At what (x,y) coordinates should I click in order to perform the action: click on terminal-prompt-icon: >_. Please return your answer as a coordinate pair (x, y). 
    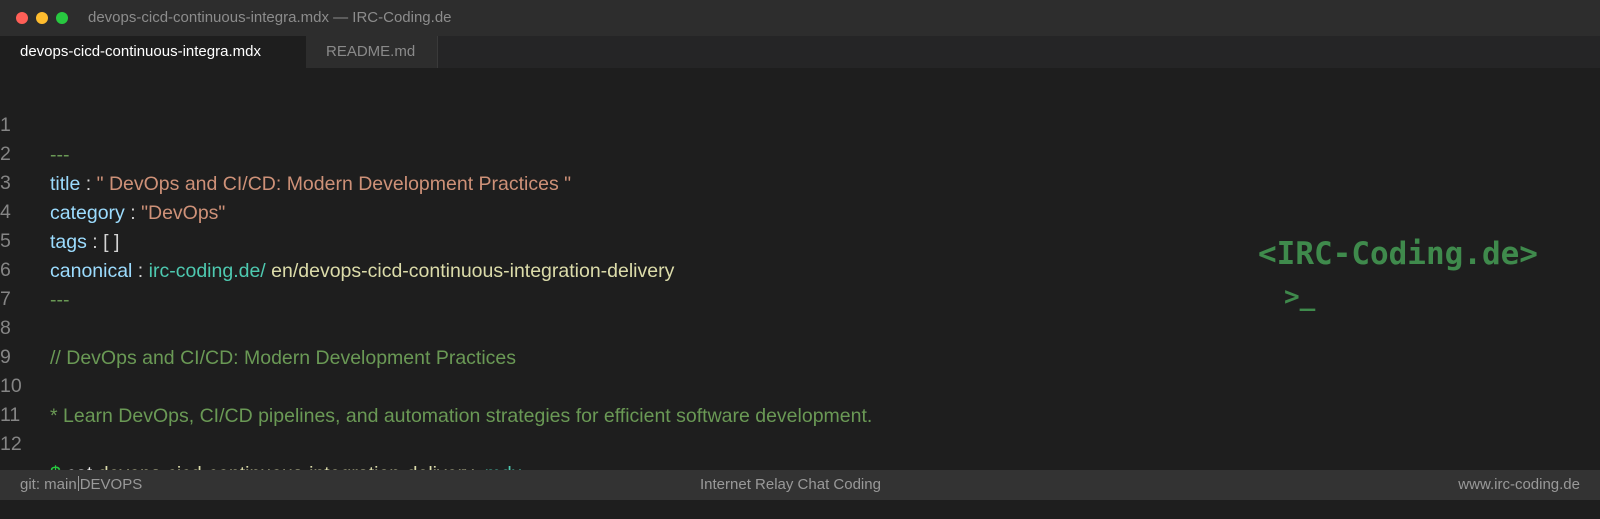
    Looking at the image, I should click on (1300, 297).